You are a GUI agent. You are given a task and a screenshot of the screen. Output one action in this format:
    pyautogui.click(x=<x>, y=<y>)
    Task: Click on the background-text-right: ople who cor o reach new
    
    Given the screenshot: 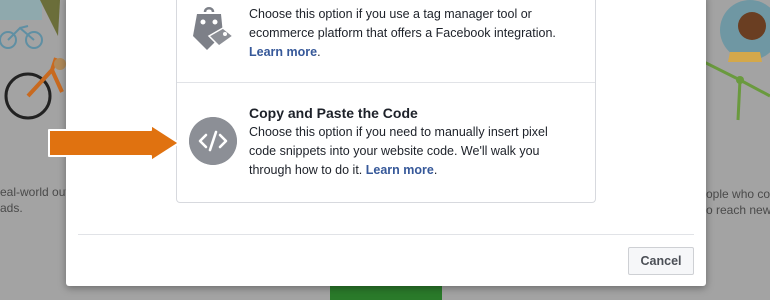 What is the action you would take?
    pyautogui.click(x=738, y=202)
    